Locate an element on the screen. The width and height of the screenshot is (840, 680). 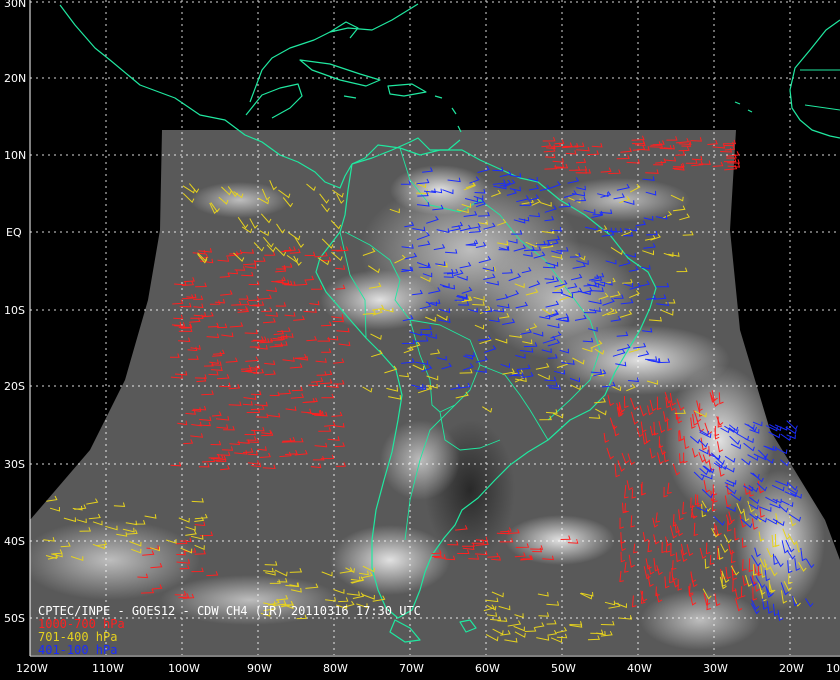
latitude-labels: 30N 20N 10N EQ 10S 20S 30S 40S 50S is located at coordinates (15, 312).